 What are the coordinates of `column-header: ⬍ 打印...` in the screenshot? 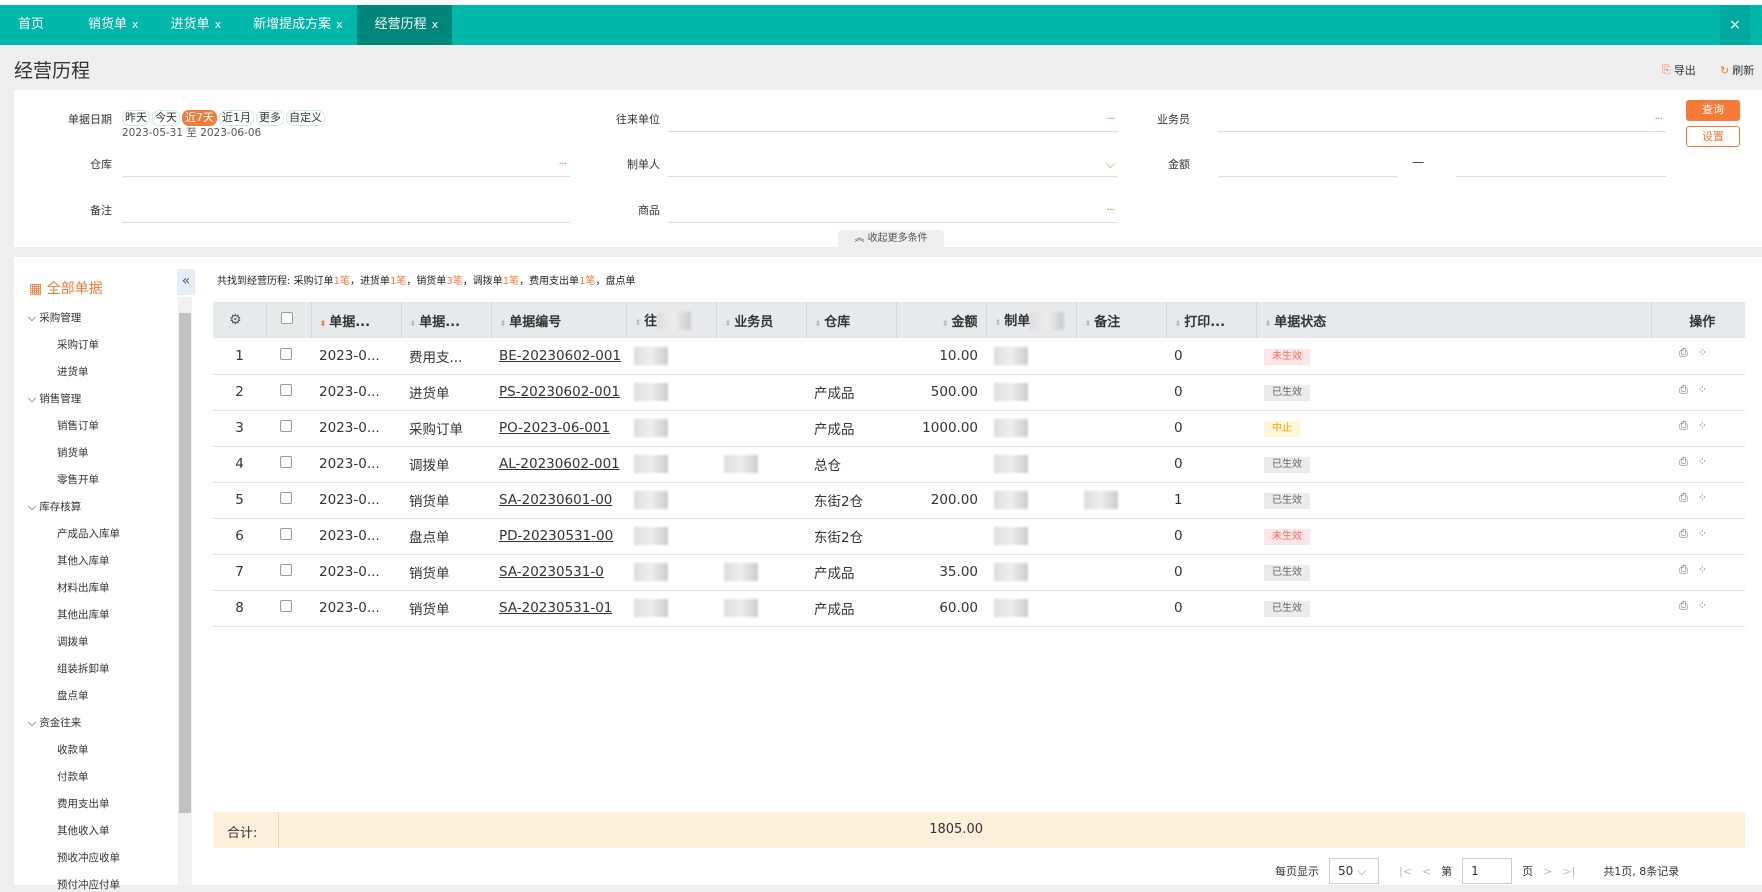 It's located at (1211, 320).